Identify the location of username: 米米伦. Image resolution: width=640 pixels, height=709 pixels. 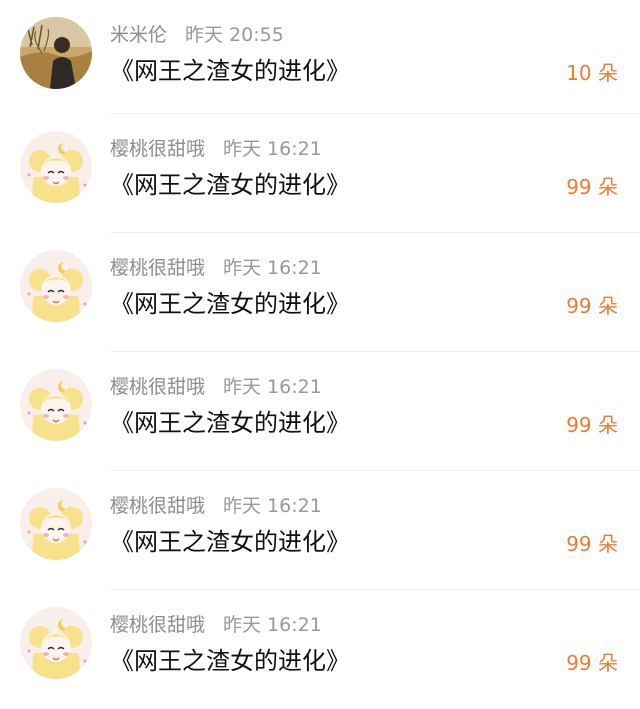
(138, 35).